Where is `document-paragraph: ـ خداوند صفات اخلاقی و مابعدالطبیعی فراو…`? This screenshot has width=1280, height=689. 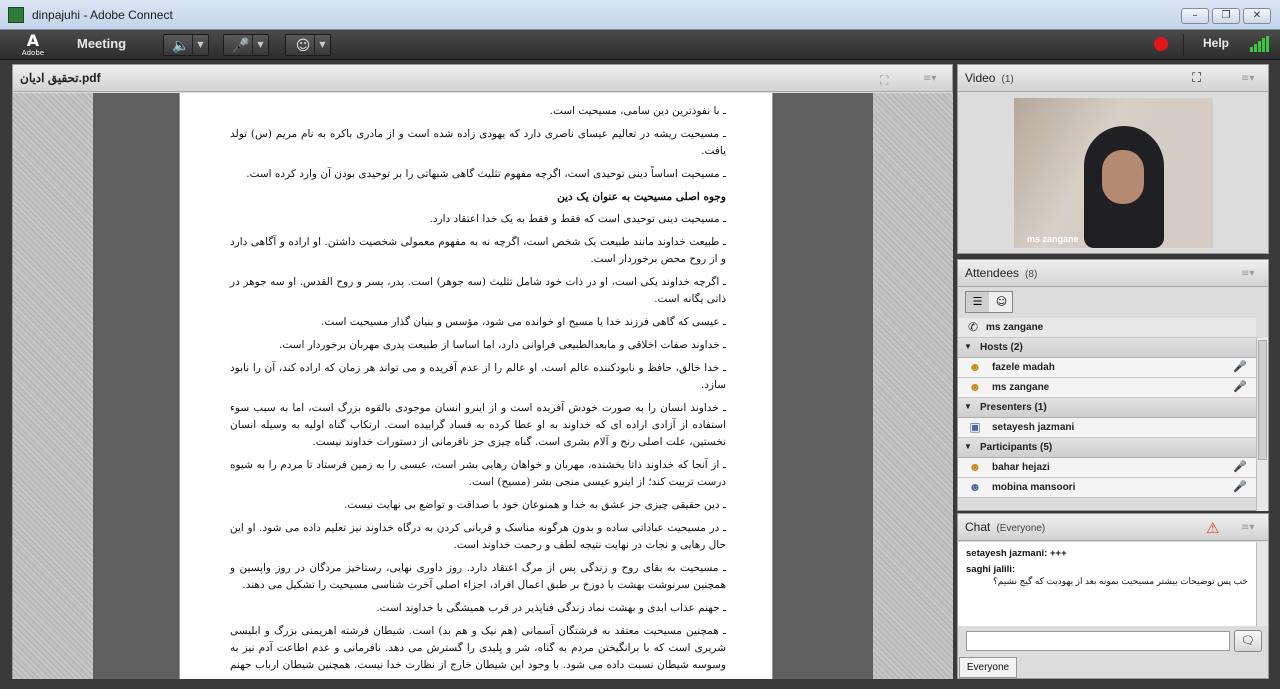
document-paragraph: ـ خداوند صفات اخلاقی و مابعدالطبیعی فراو… is located at coordinates (502, 345).